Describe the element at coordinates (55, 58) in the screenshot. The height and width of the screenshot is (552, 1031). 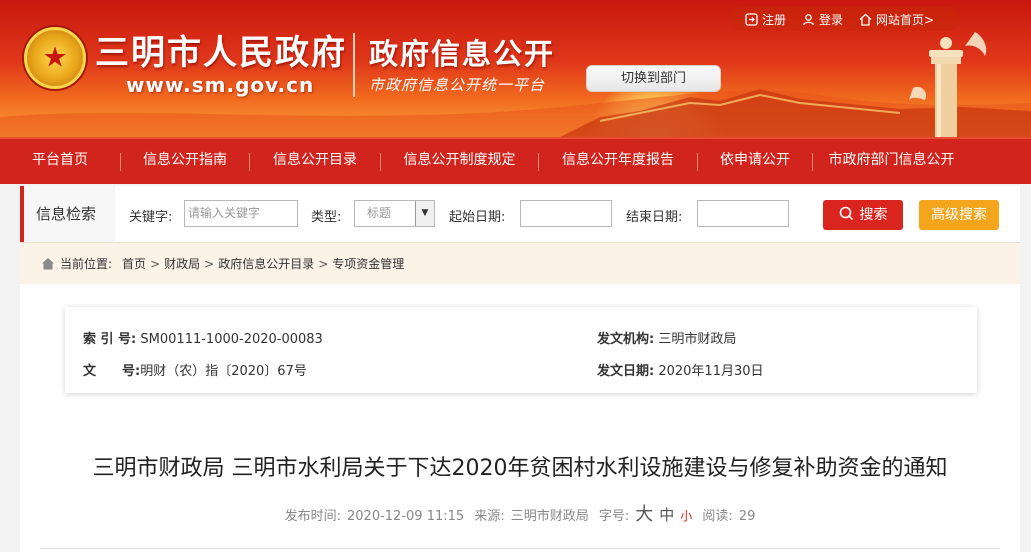
I see `emblem-icon: ★` at that location.